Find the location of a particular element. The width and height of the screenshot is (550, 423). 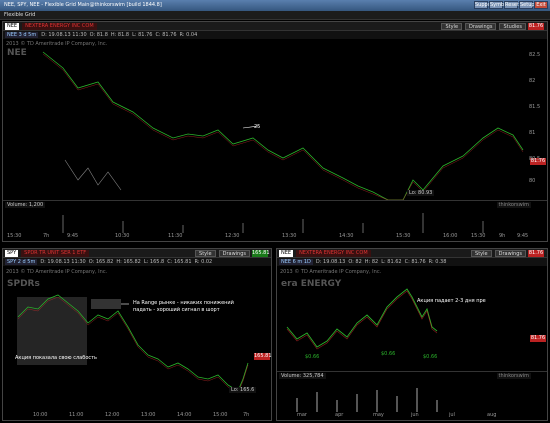

top-y-tick: 81.5 is located at coordinates (535, 107).